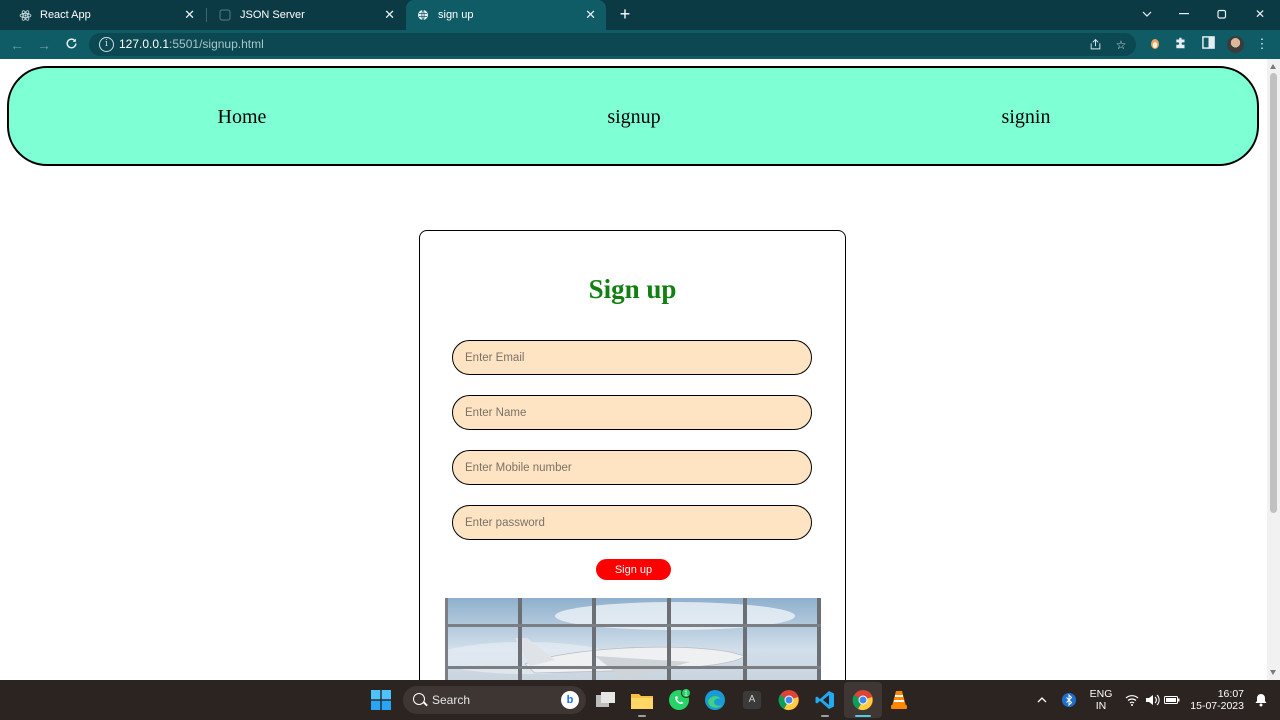  I want to click on reload-icon, so click(71, 45).